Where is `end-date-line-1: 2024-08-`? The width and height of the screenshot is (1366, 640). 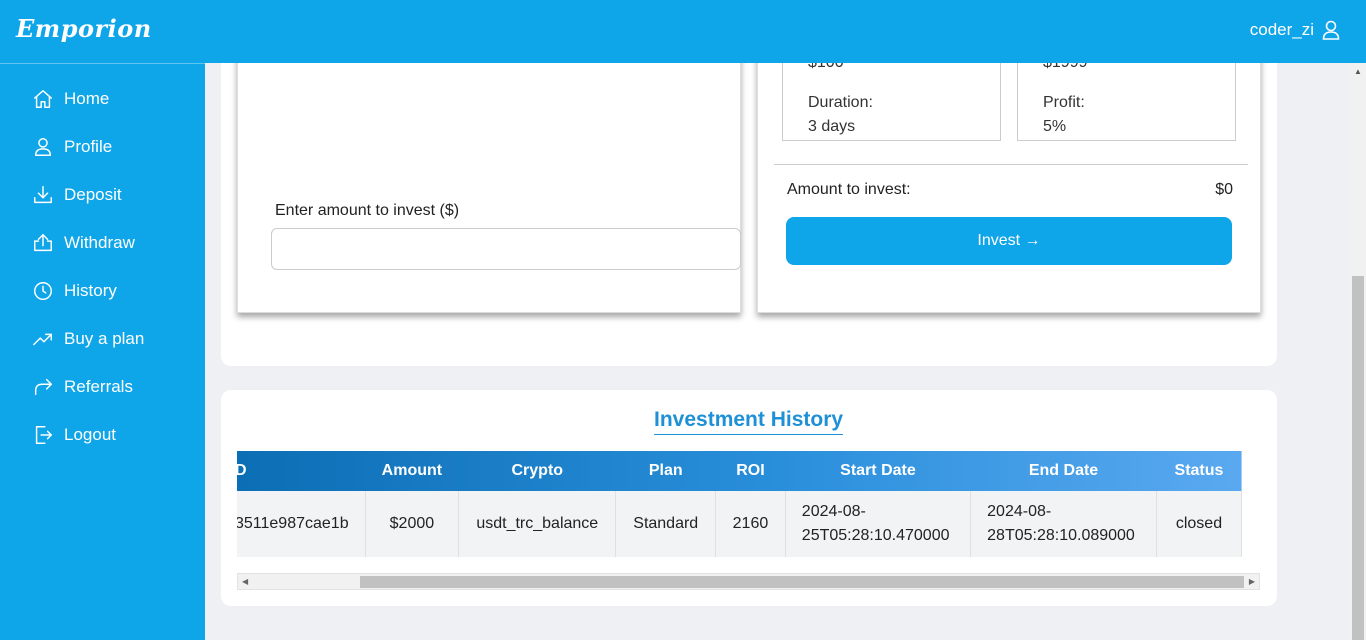
end-date-line-1: 2024-08- is located at coordinates (1019, 511).